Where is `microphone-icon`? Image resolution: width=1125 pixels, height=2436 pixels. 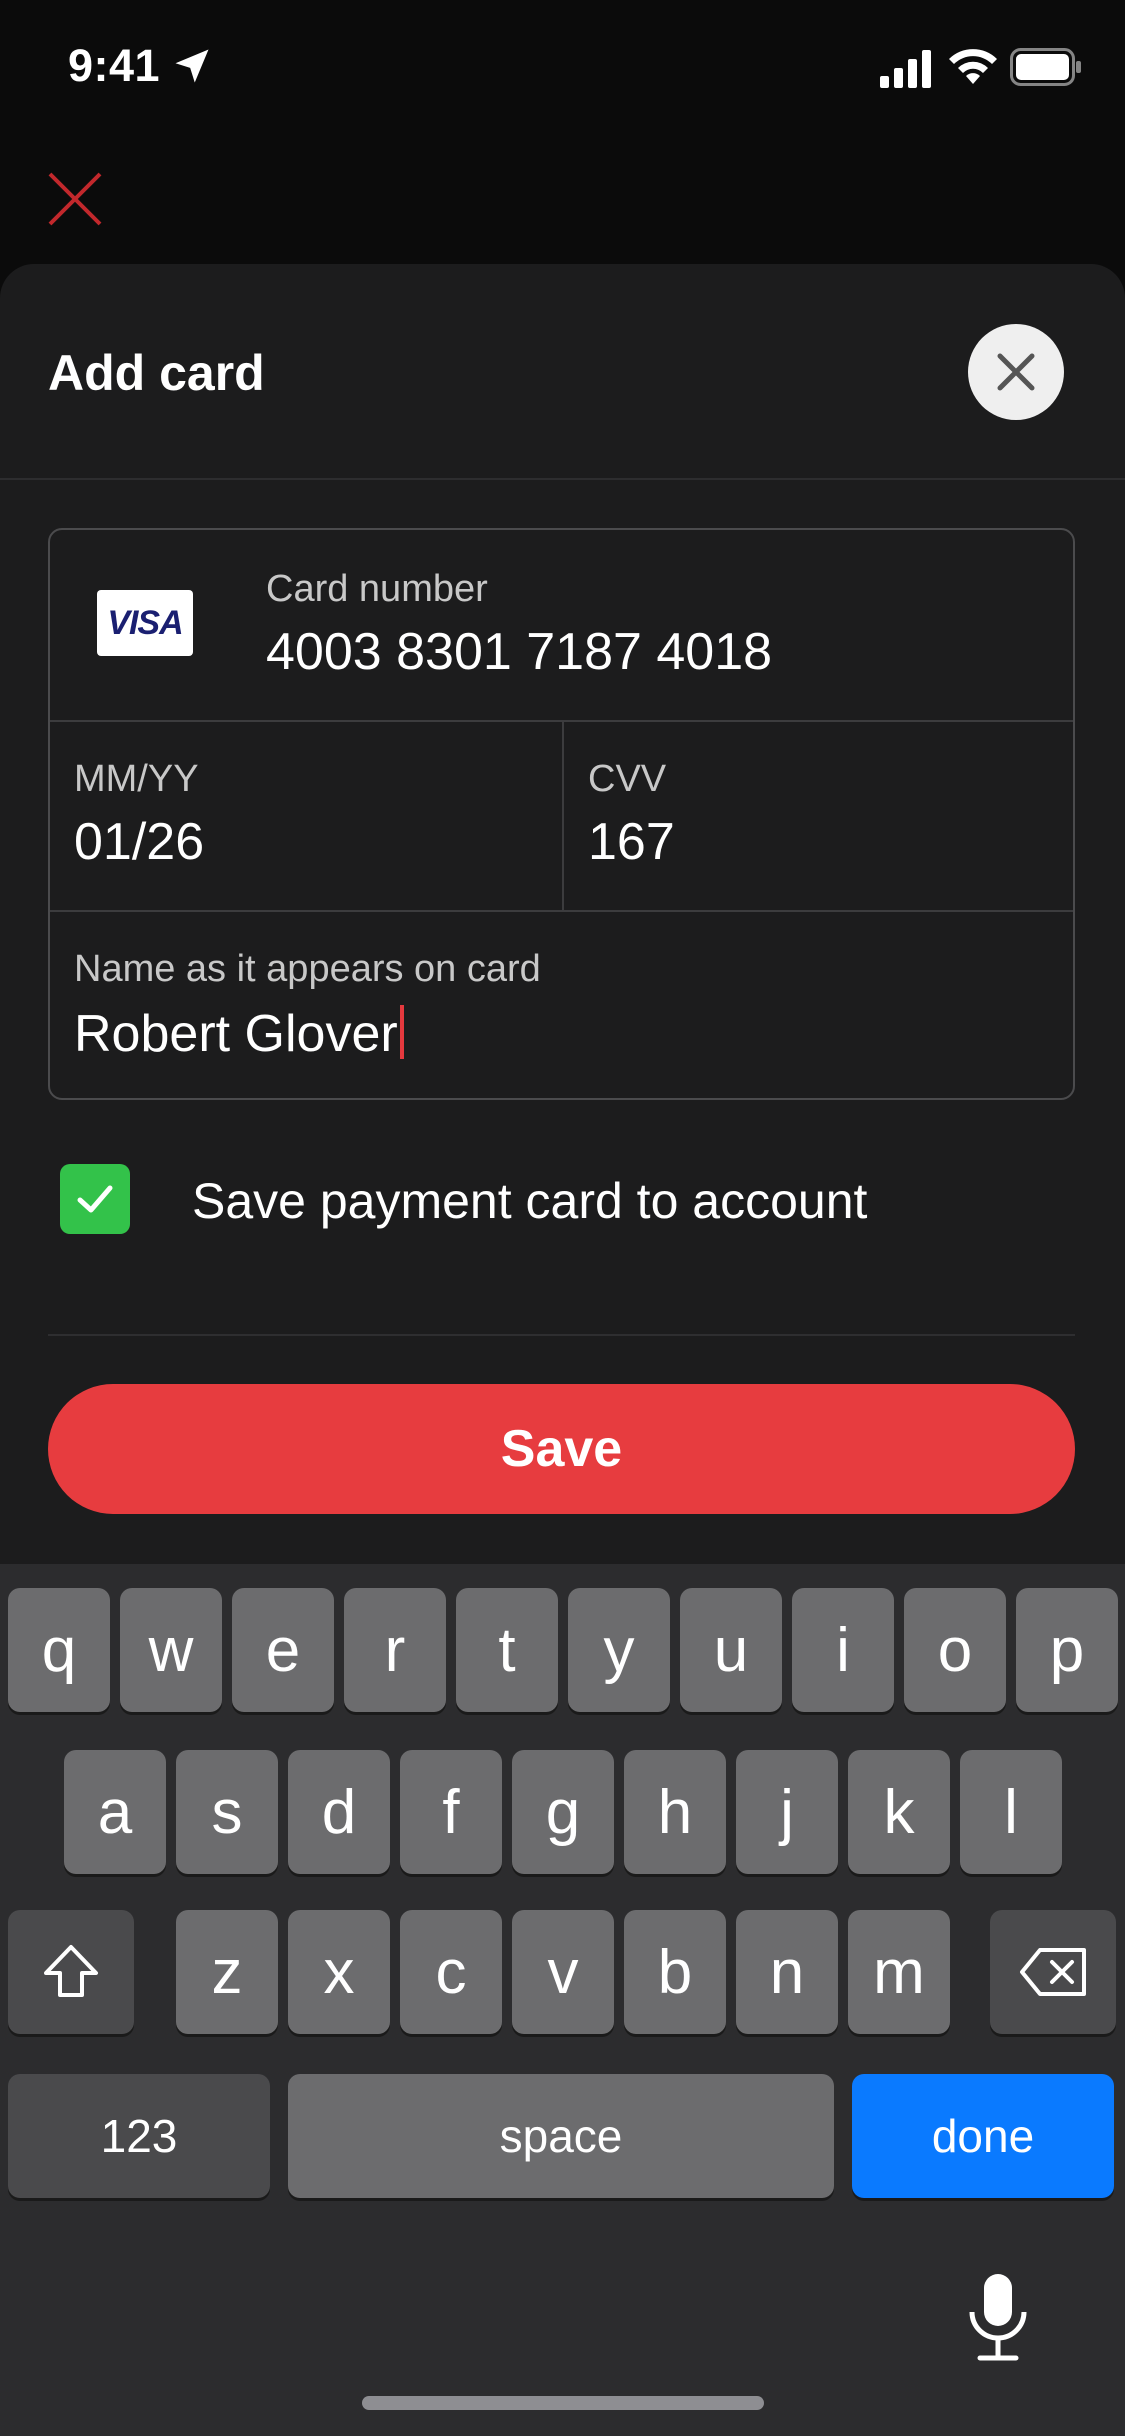
microphone-icon is located at coordinates (998, 2317).